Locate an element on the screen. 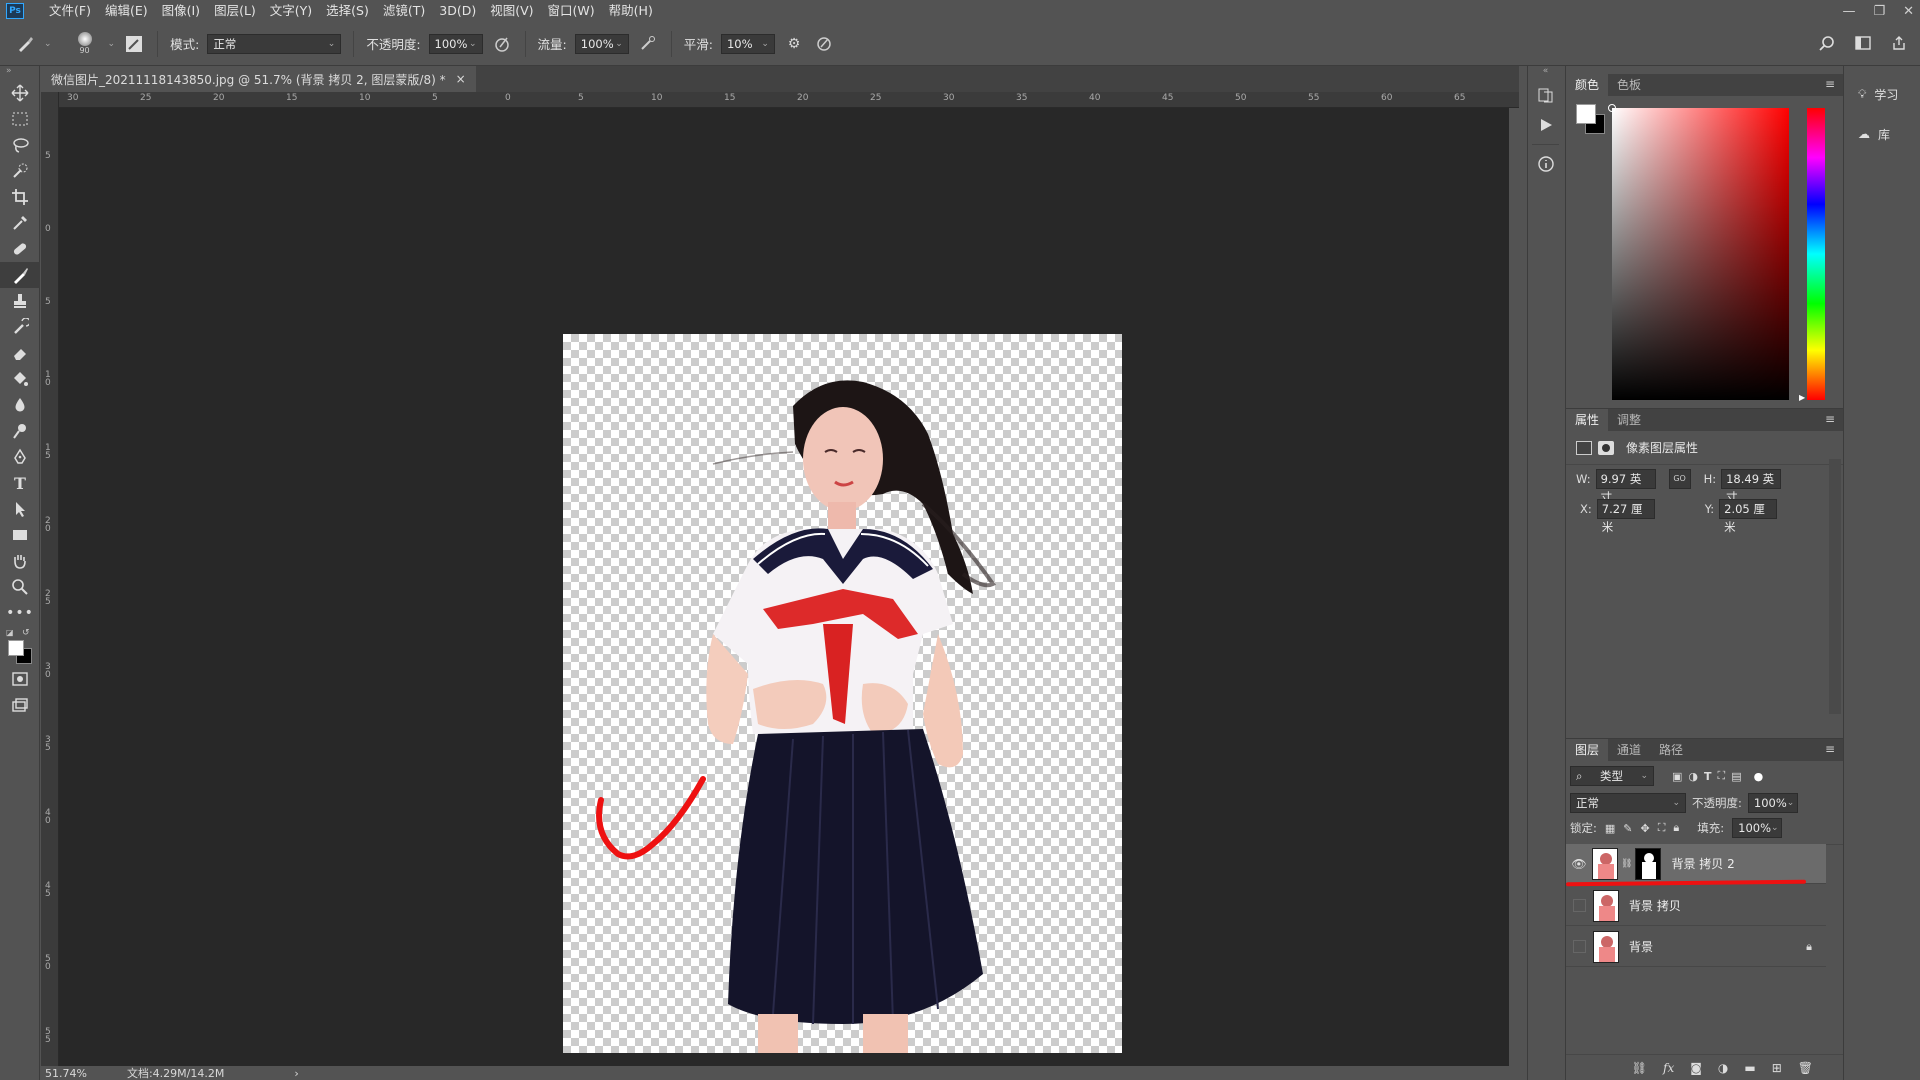 This screenshot has height=1080, width=1920. layer-row: 背景 拷贝 is located at coordinates (1696, 906).